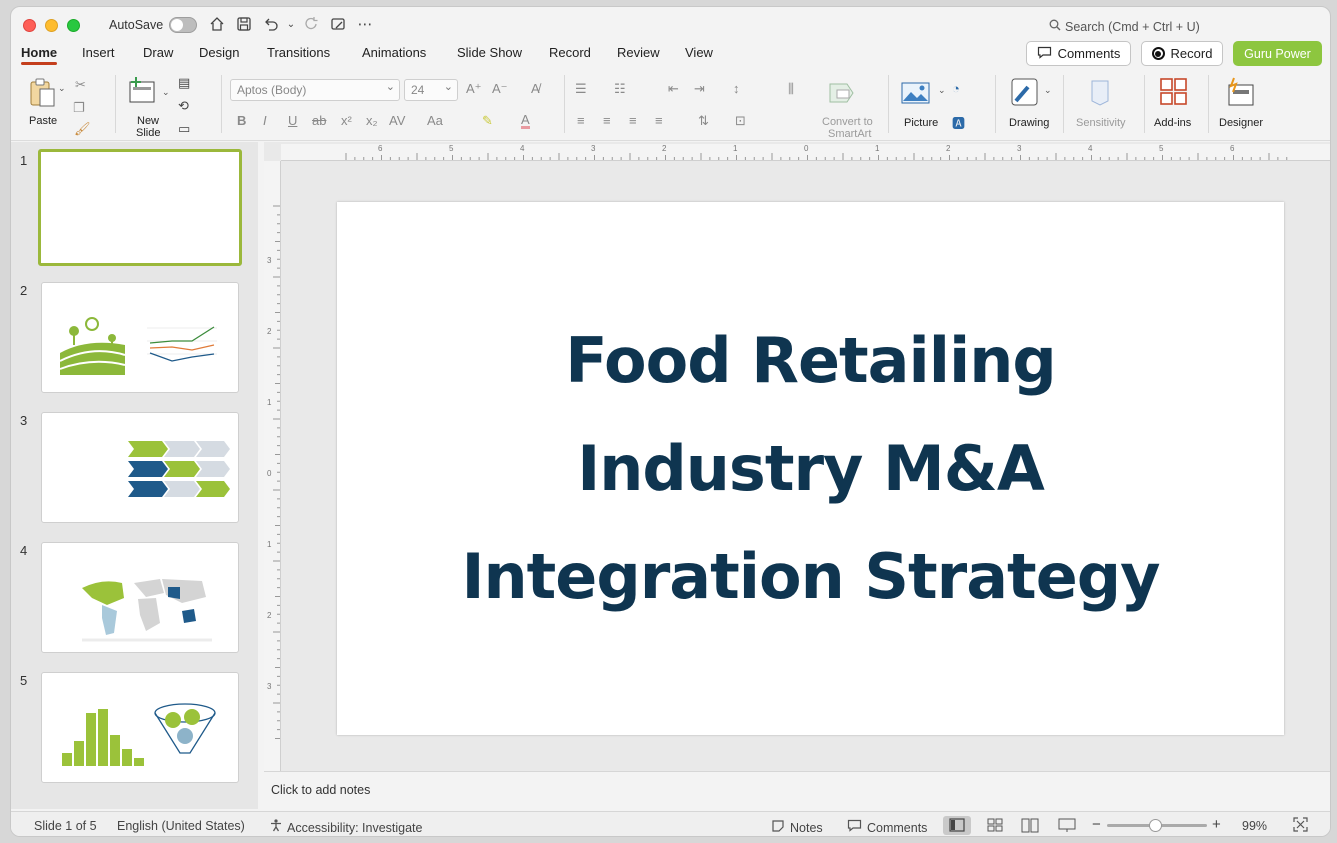  Describe the element at coordinates (1096, 824) in the screenshot. I see `zoom-out-icon: −` at that location.